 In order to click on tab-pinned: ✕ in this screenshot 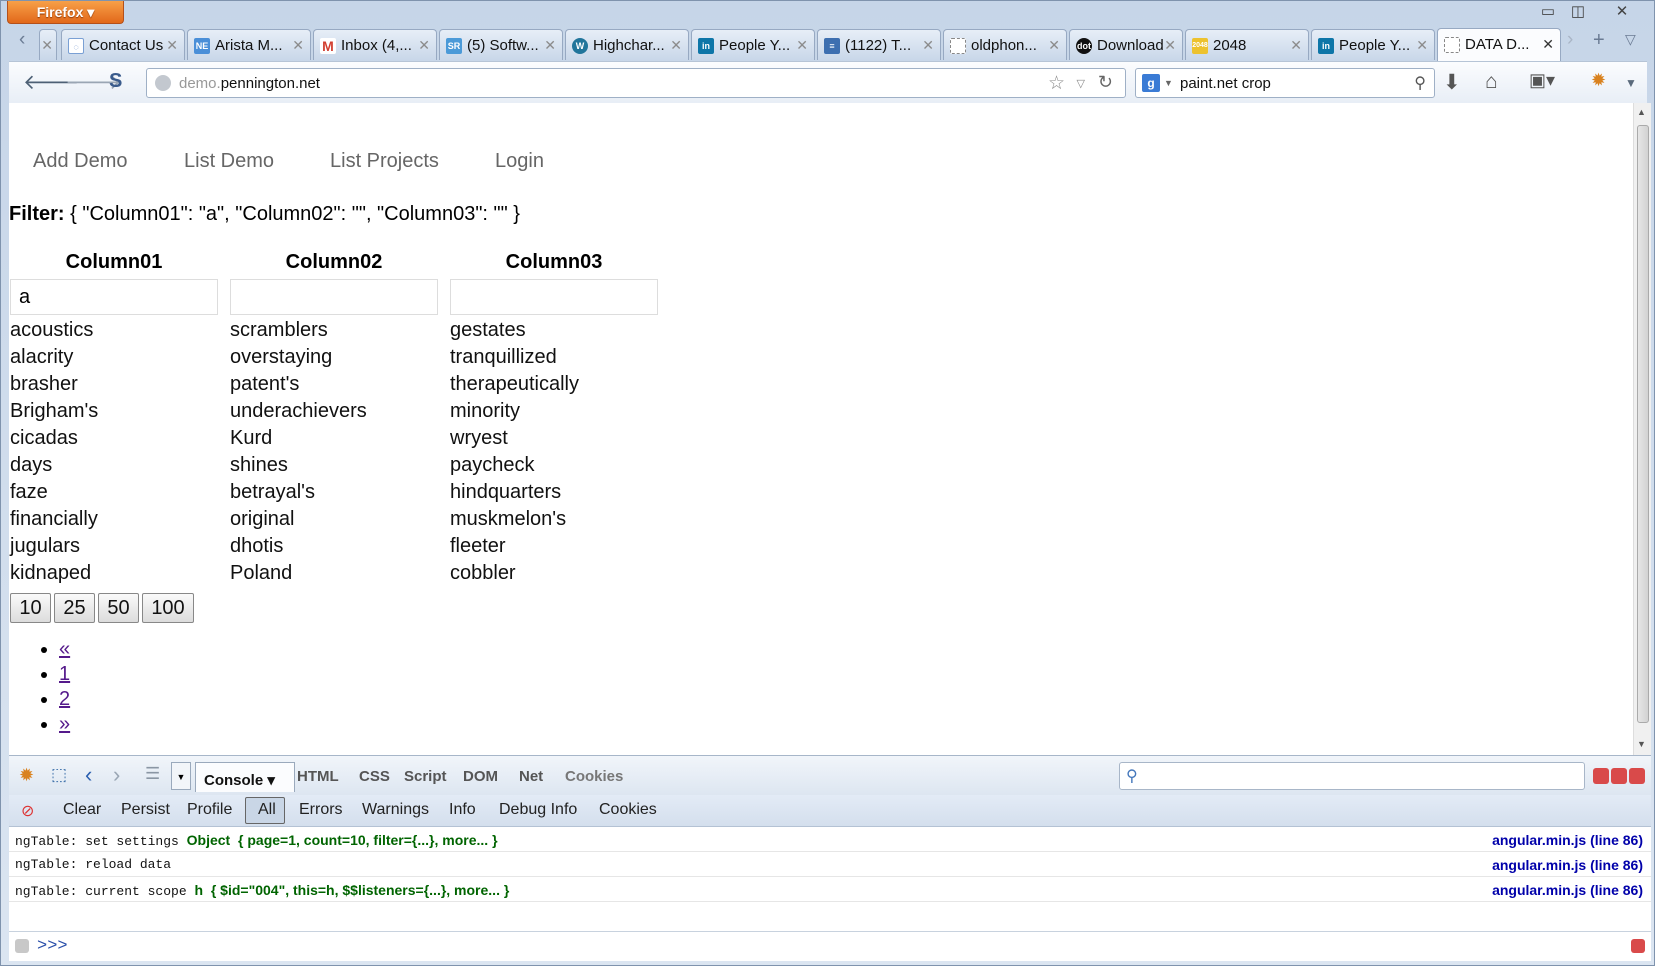, I will do `click(48, 44)`.